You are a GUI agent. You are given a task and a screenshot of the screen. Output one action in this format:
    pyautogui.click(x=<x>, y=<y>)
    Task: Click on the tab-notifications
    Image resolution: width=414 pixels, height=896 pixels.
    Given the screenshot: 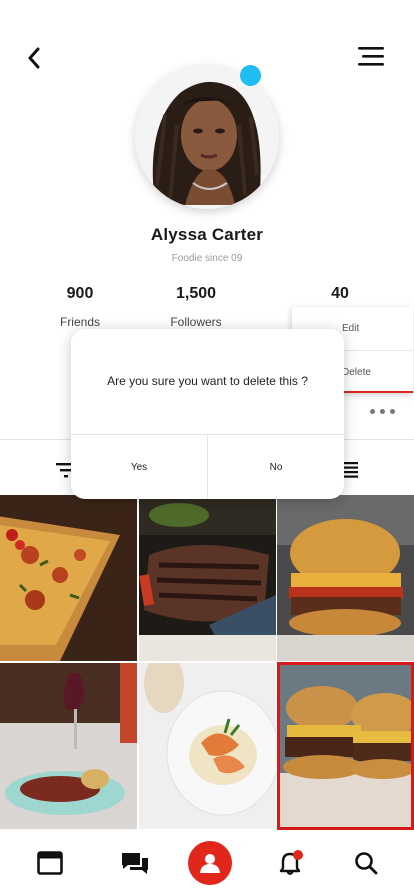 What is the action you would take?
    pyautogui.click(x=291, y=863)
    